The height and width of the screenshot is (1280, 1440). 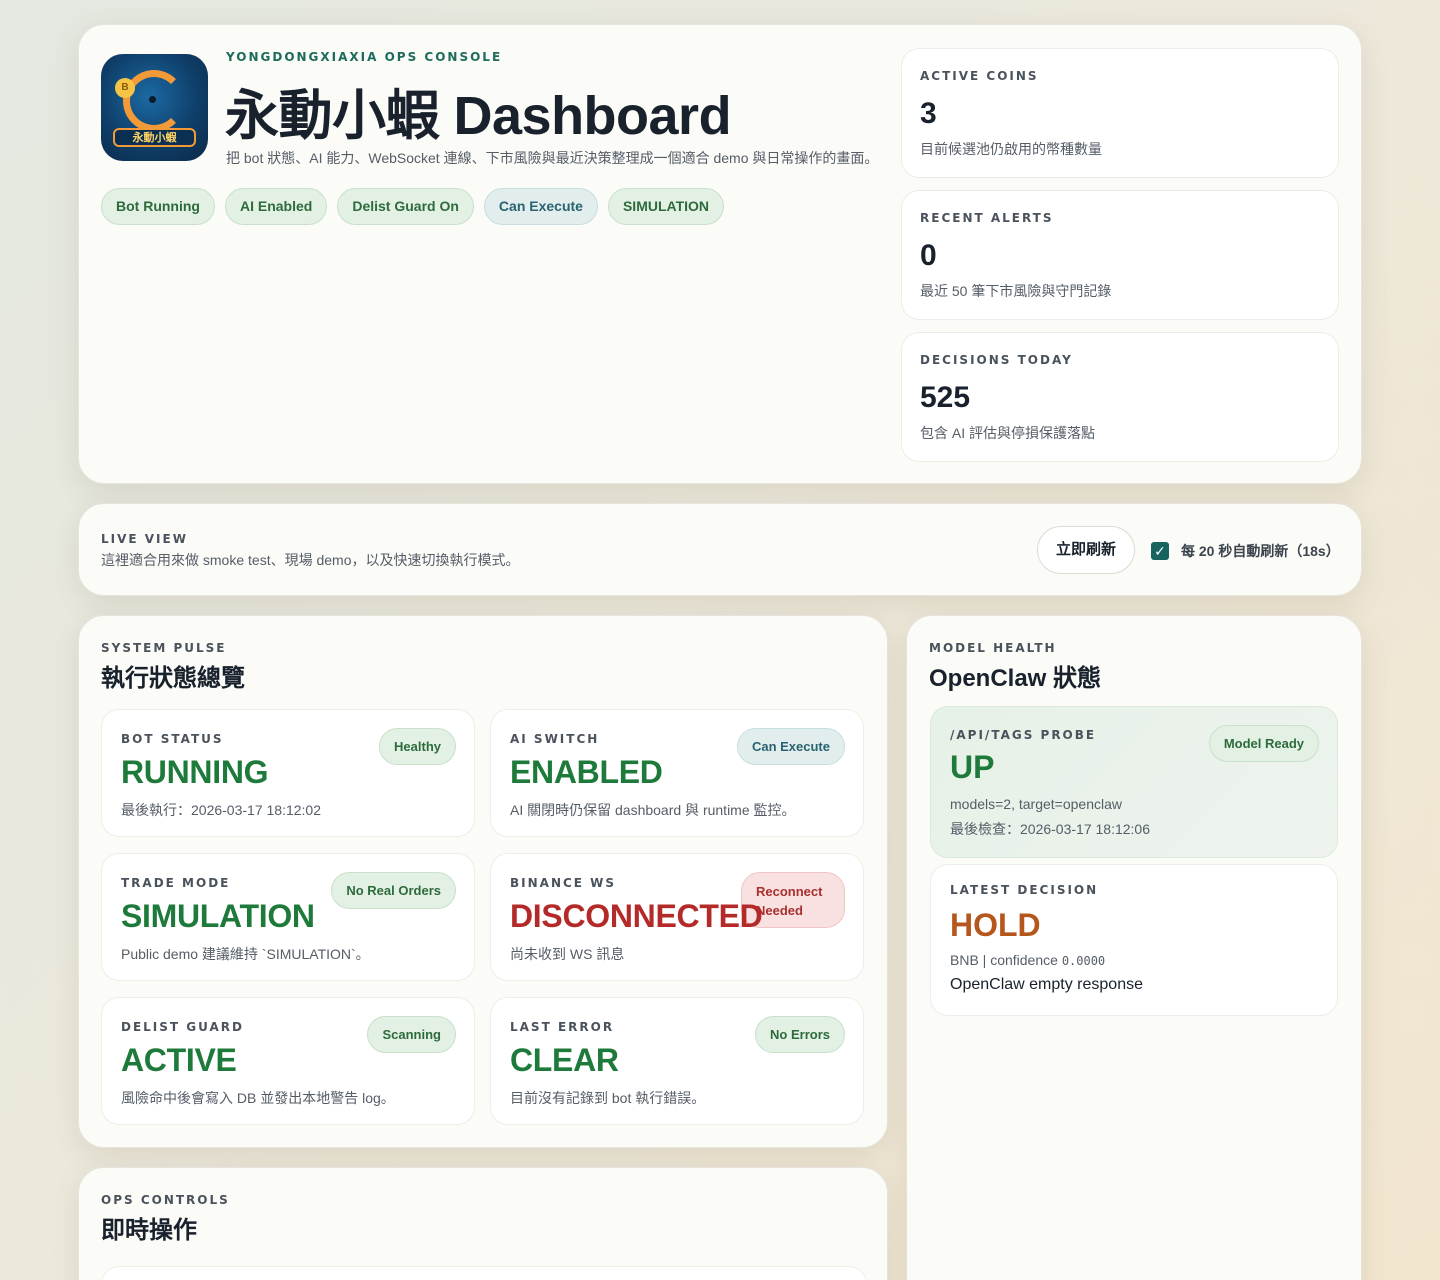 I want to click on stat-note: 目前候選池仍啟用的幣種數量, so click(x=1011, y=149).